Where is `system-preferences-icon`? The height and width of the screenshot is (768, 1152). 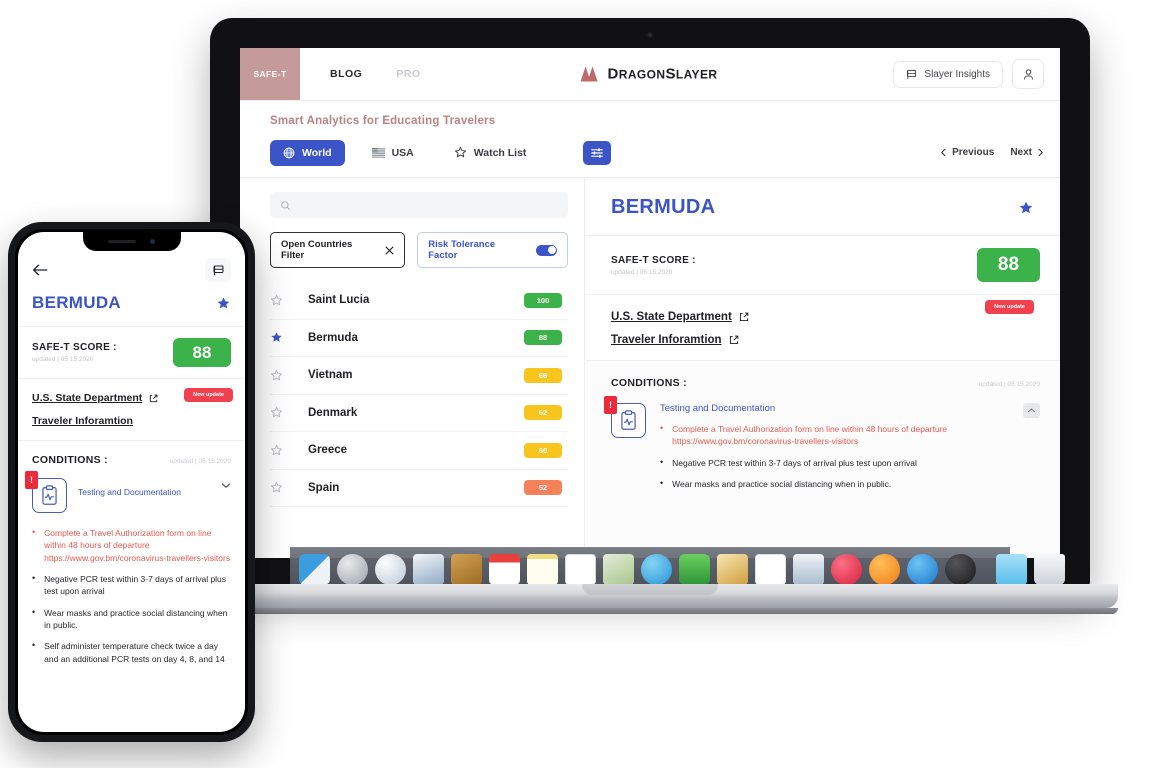 system-preferences-icon is located at coordinates (960, 569).